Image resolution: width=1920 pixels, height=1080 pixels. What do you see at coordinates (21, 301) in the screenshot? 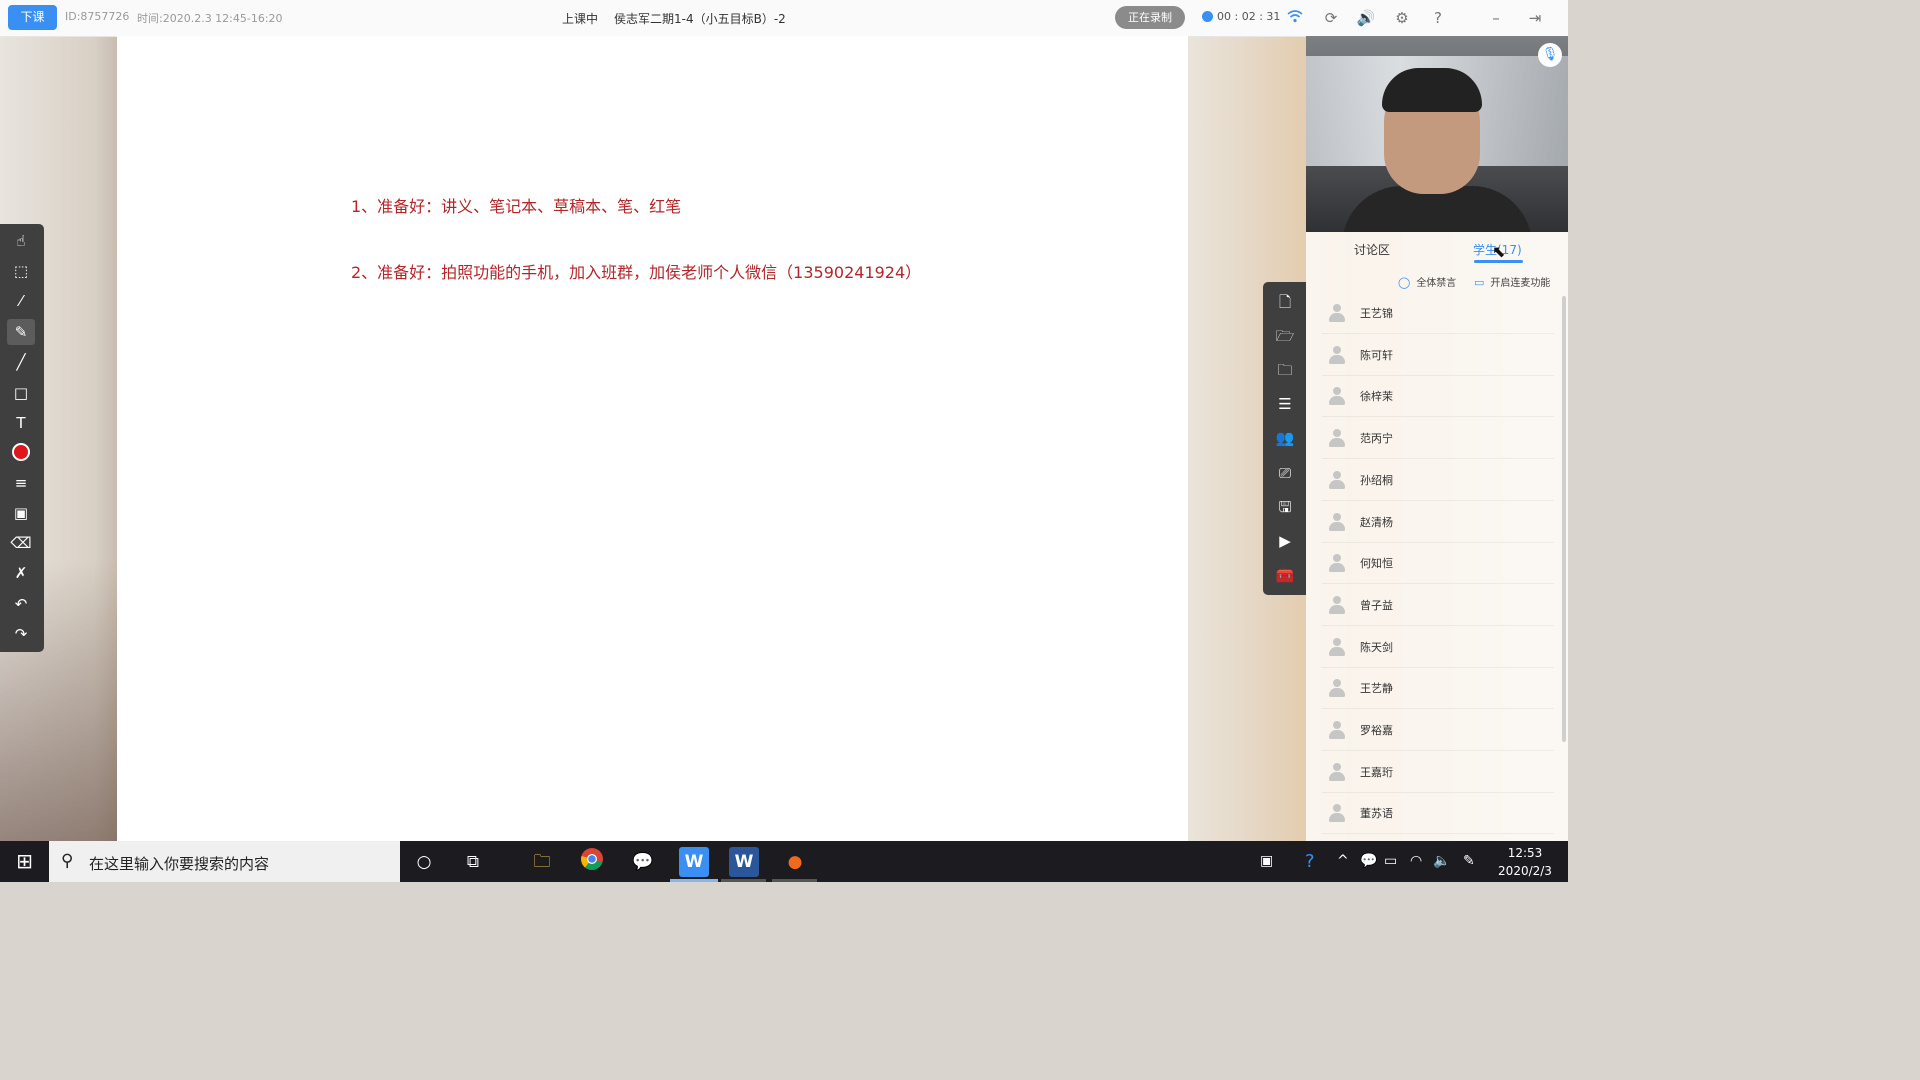
I see `laser-pointer-icon: ⁄` at bounding box center [21, 301].